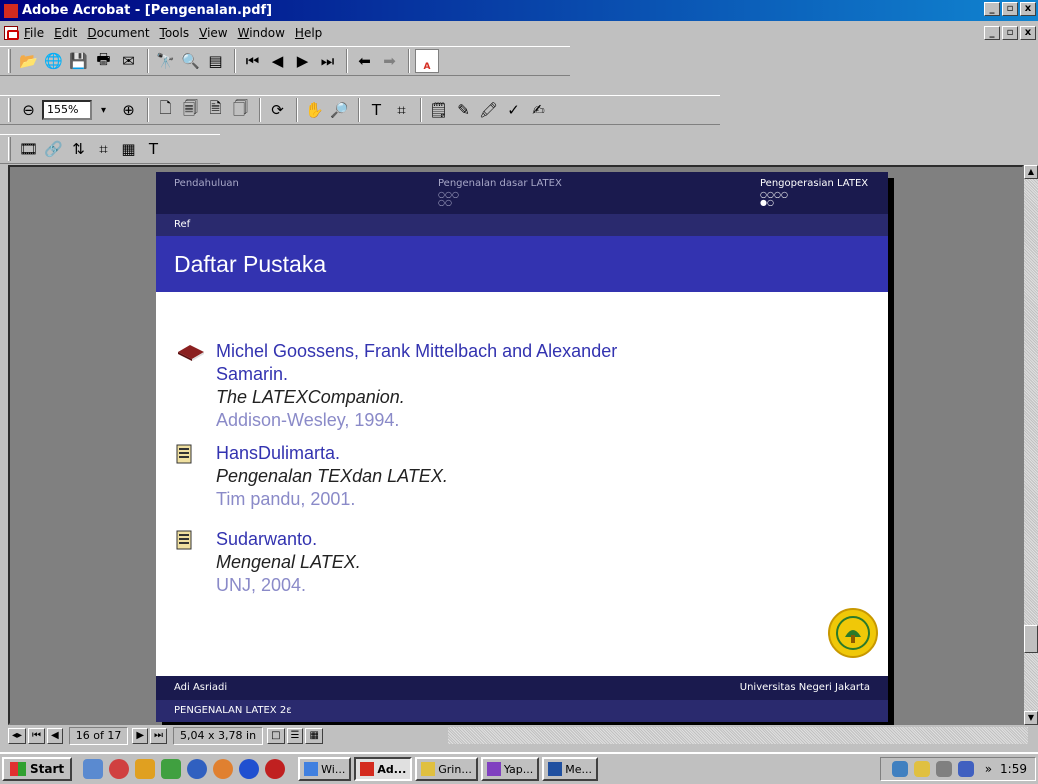  What do you see at coordinates (427, 61) in the screenshot?
I see `adobe-logo-icon: A` at bounding box center [427, 61].